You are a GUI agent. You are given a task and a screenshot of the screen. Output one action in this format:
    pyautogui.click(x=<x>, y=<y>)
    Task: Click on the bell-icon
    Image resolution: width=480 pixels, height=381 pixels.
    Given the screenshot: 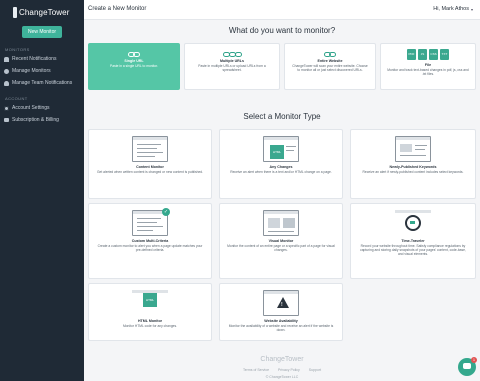 What is the action you would take?
    pyautogui.click(x=6, y=59)
    